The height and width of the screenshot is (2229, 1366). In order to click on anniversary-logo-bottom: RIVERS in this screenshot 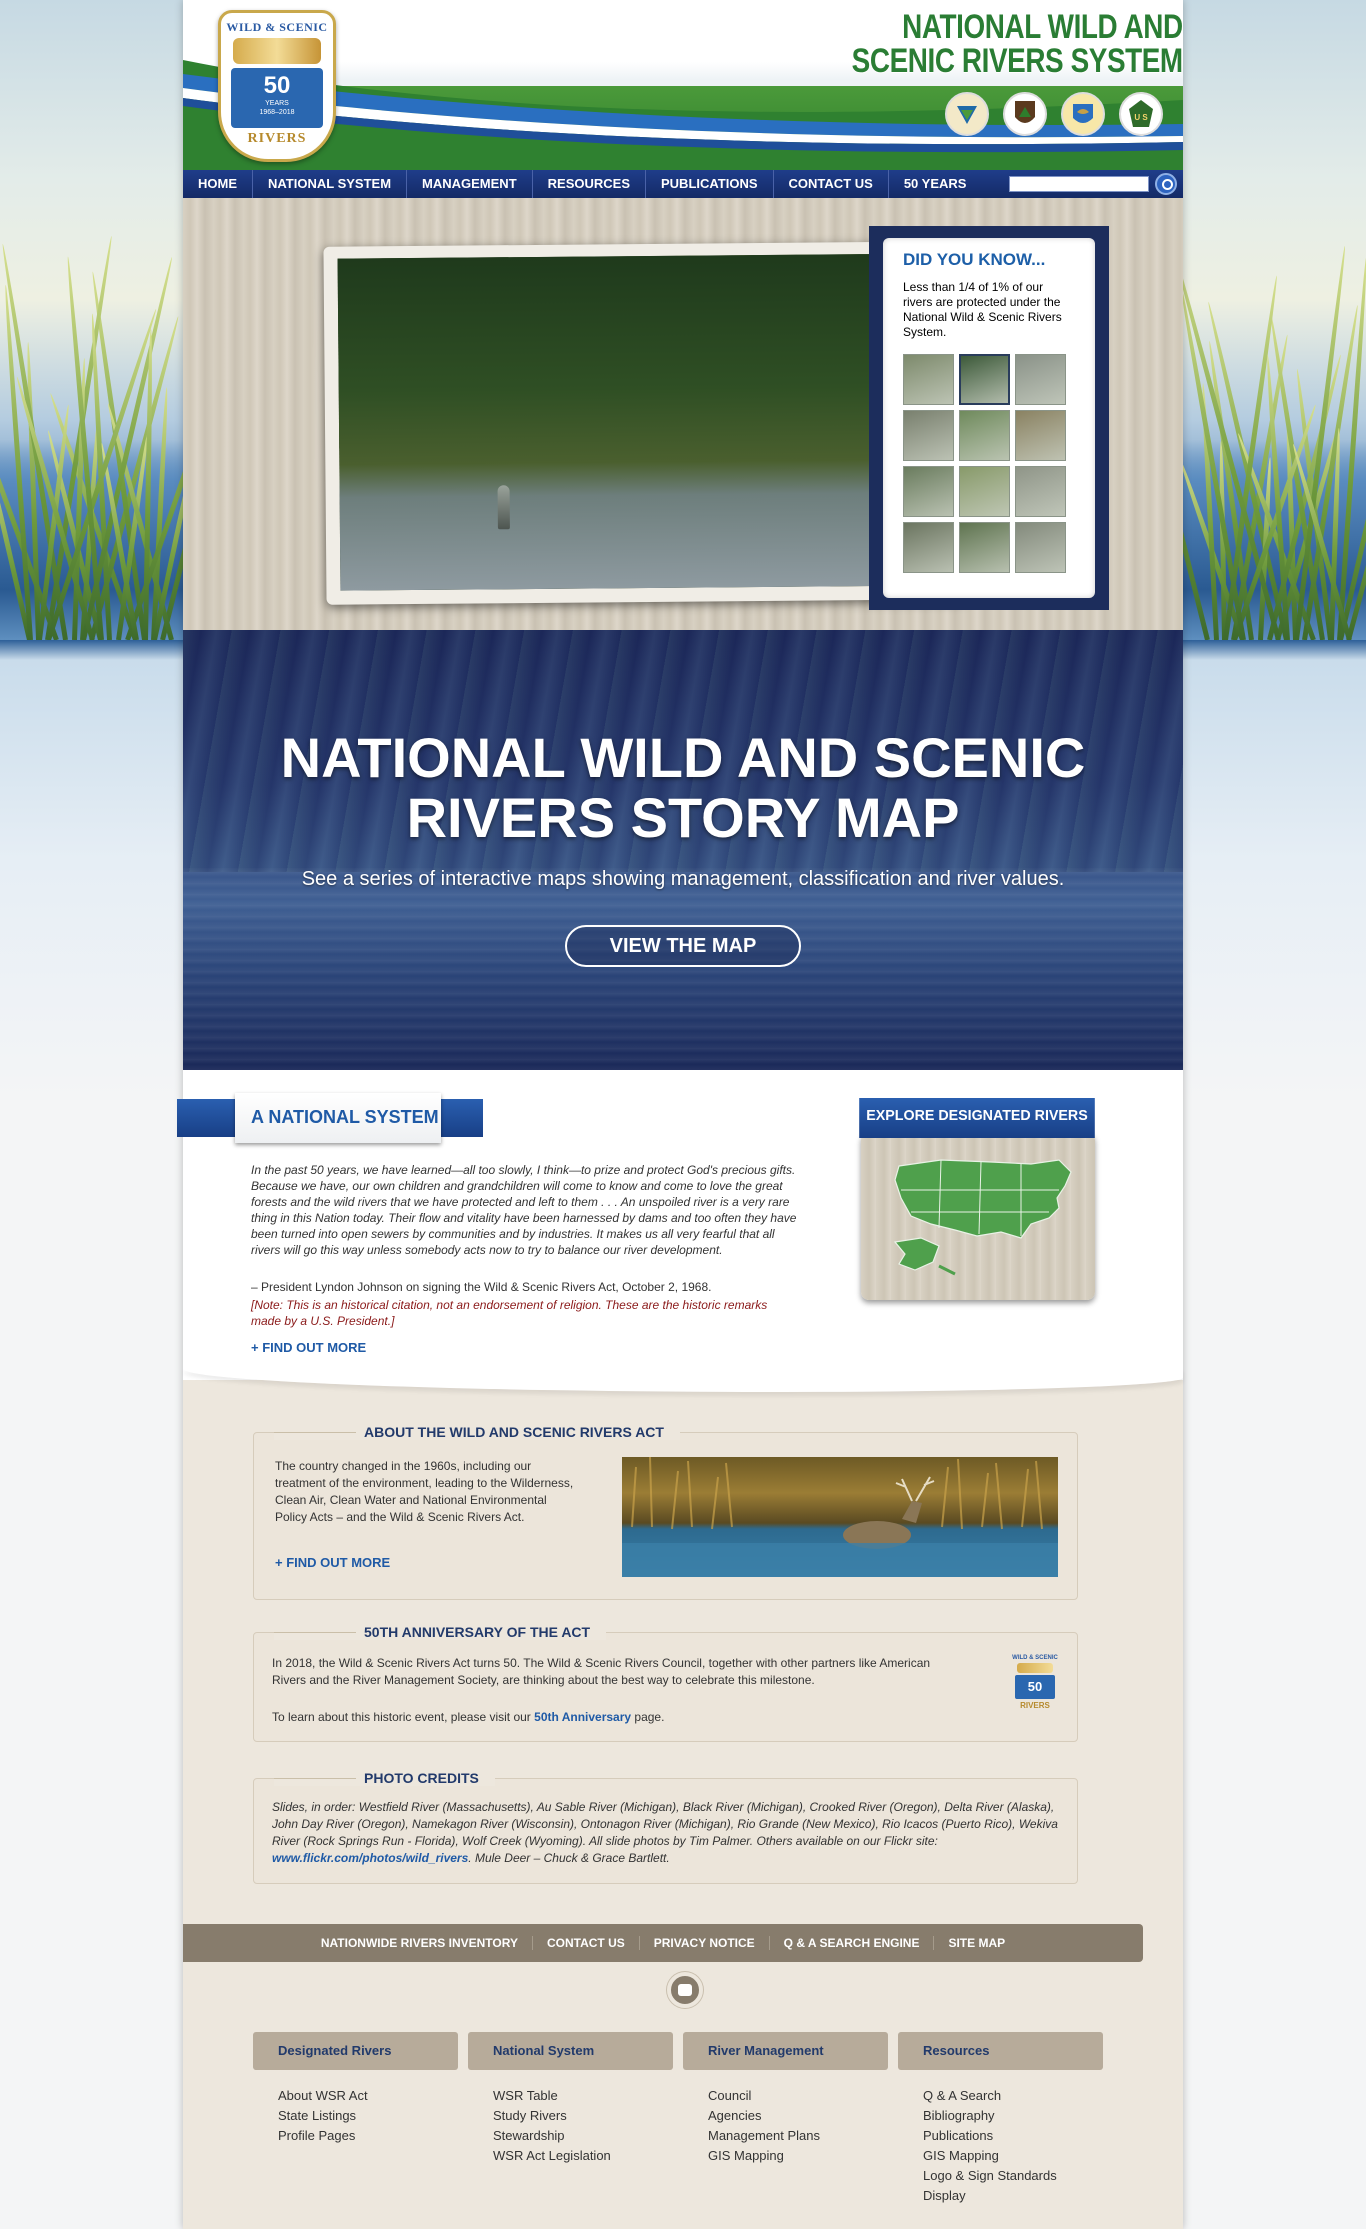, I will do `click(1035, 1705)`.